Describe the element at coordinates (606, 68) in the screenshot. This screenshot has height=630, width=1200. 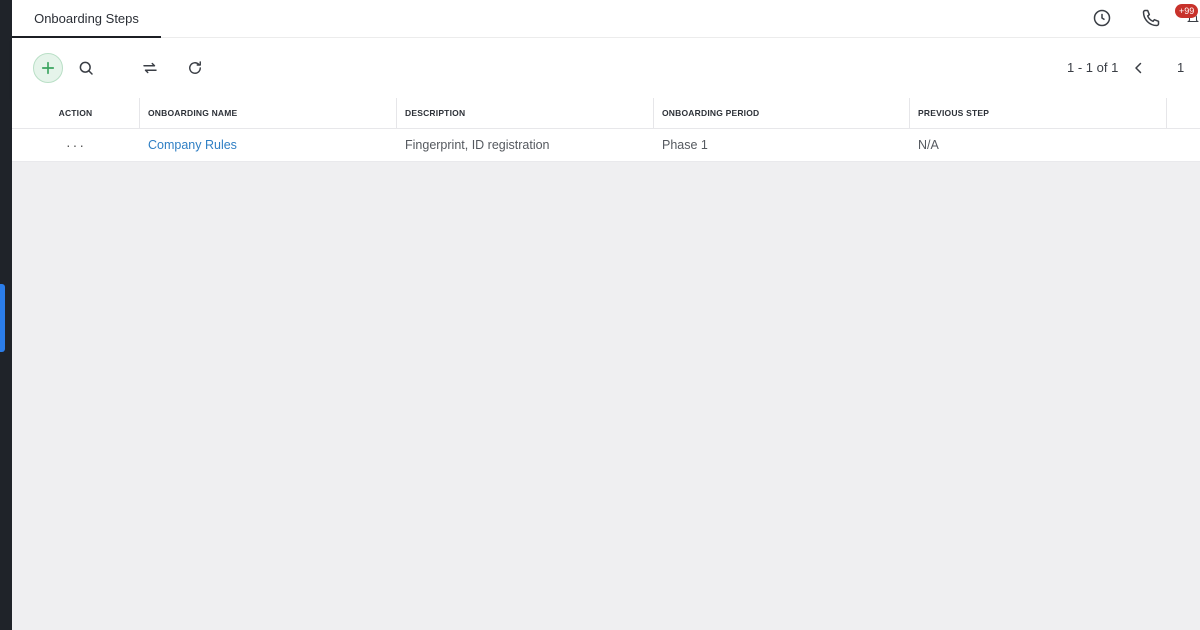
I see `toolbar: 1 - 1 of 1 1` at that location.